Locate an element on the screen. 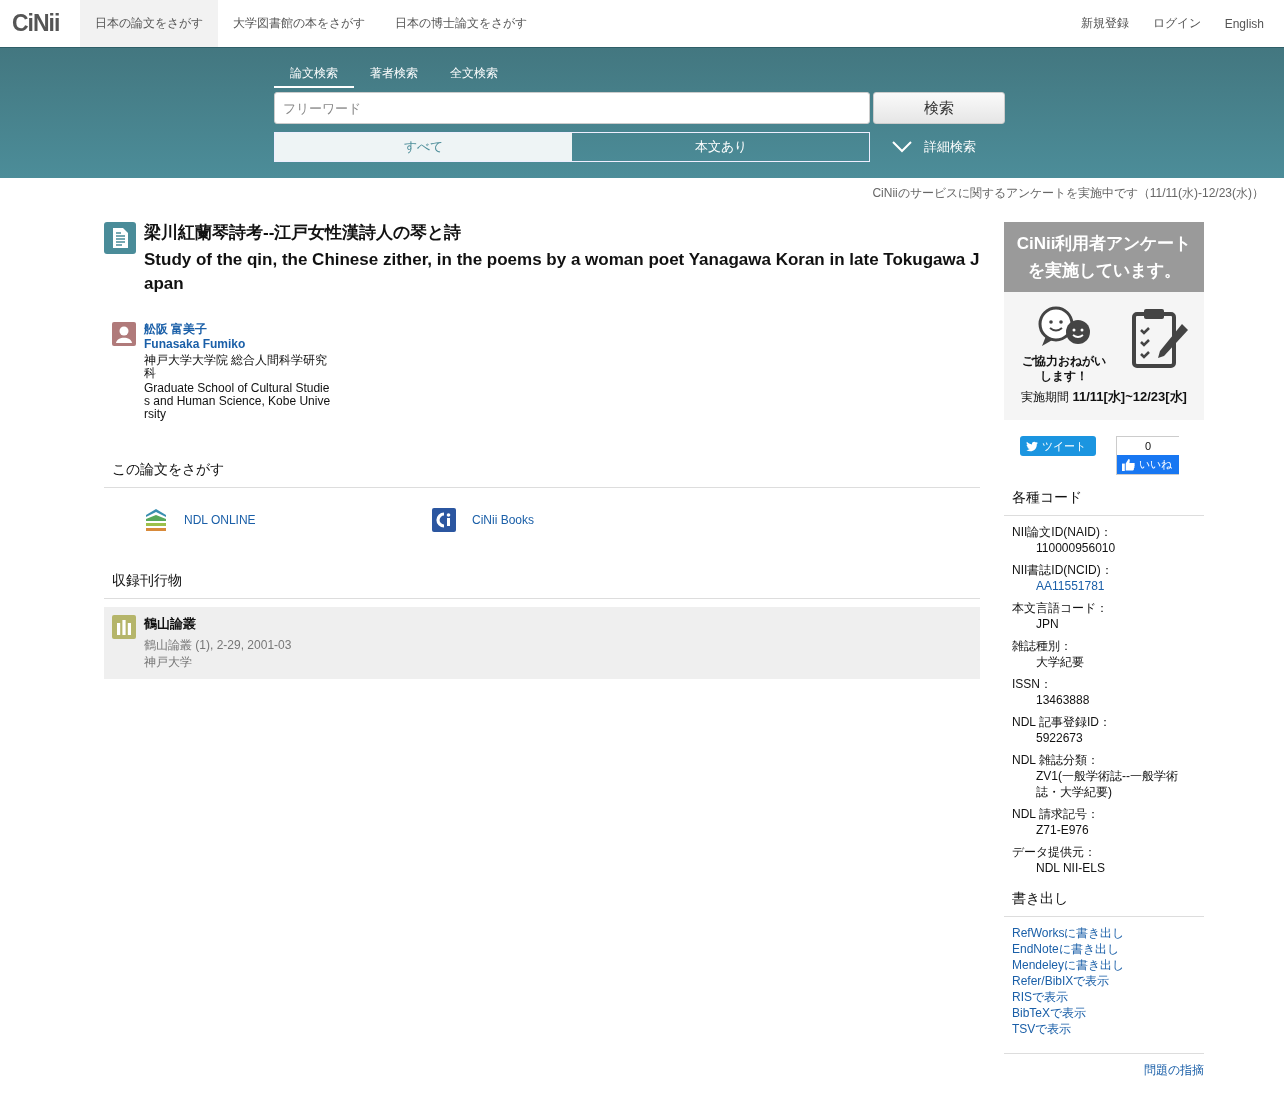 The image size is (1284, 1117). header-link: English is located at coordinates (1247, 23).